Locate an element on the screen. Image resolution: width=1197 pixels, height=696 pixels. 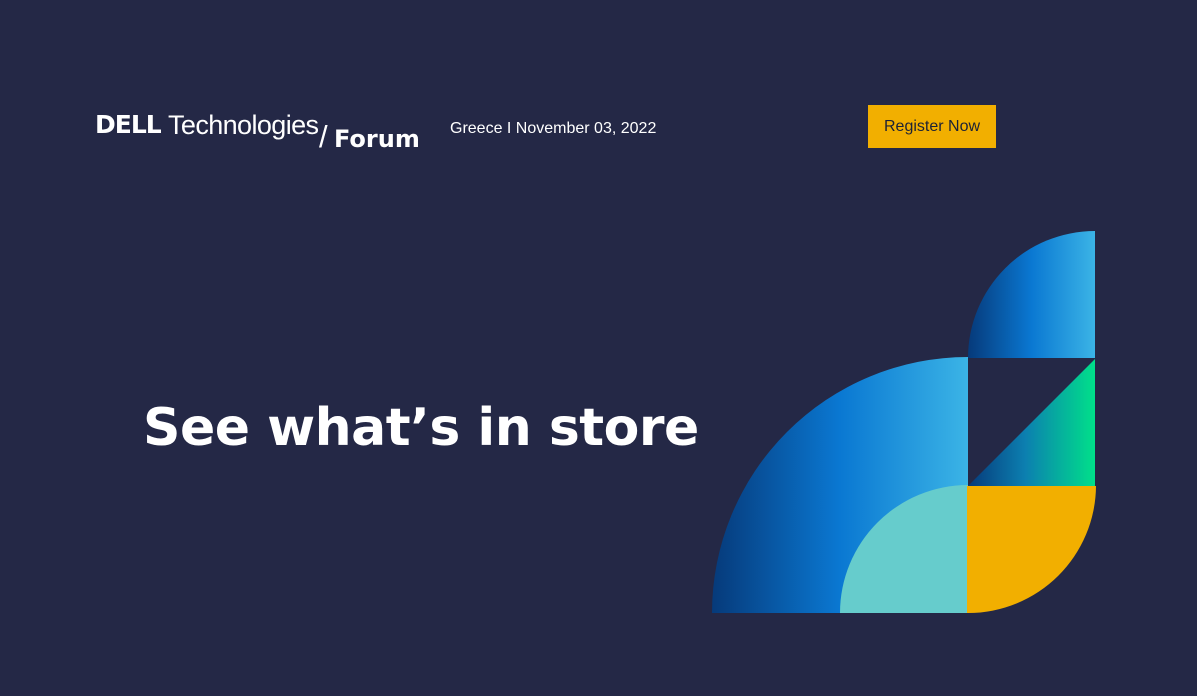
graphic-yellow-quarter is located at coordinates (1031, 549).